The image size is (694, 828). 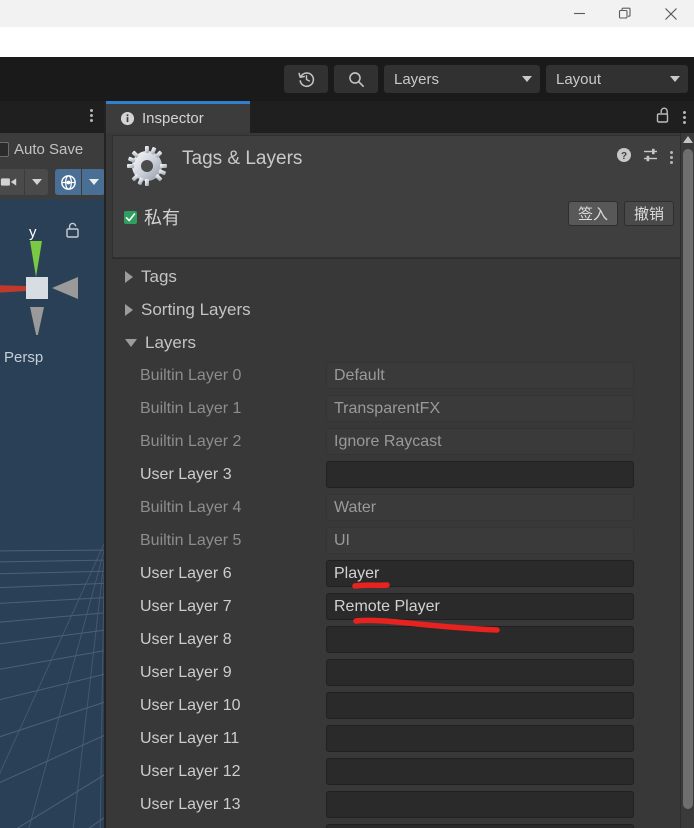 I want to click on foldout-sorting-layers-label: Sorting Layers, so click(x=196, y=309).